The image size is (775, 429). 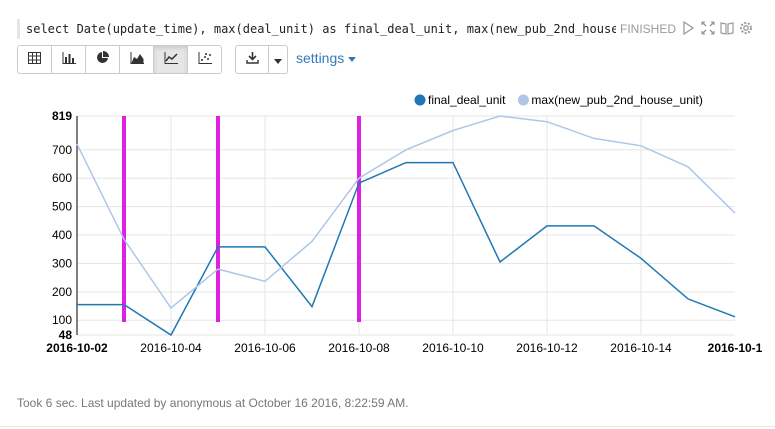 What do you see at coordinates (171, 348) in the screenshot?
I see `x-tick-label: 2016-10-04` at bounding box center [171, 348].